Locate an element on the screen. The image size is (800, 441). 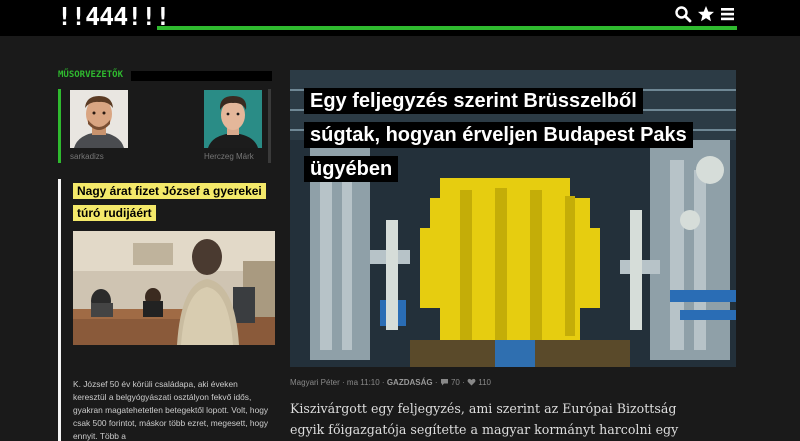
heart-icon is located at coordinates (471, 382).